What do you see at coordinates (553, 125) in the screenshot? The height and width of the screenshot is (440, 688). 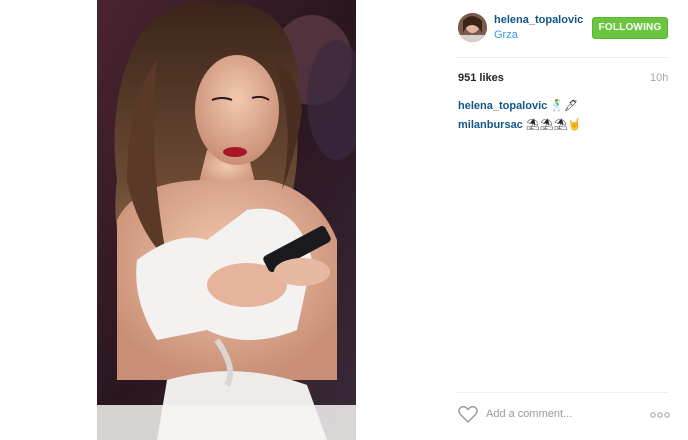 I see `comment-text: ⛱⛱⛱🤘` at bounding box center [553, 125].